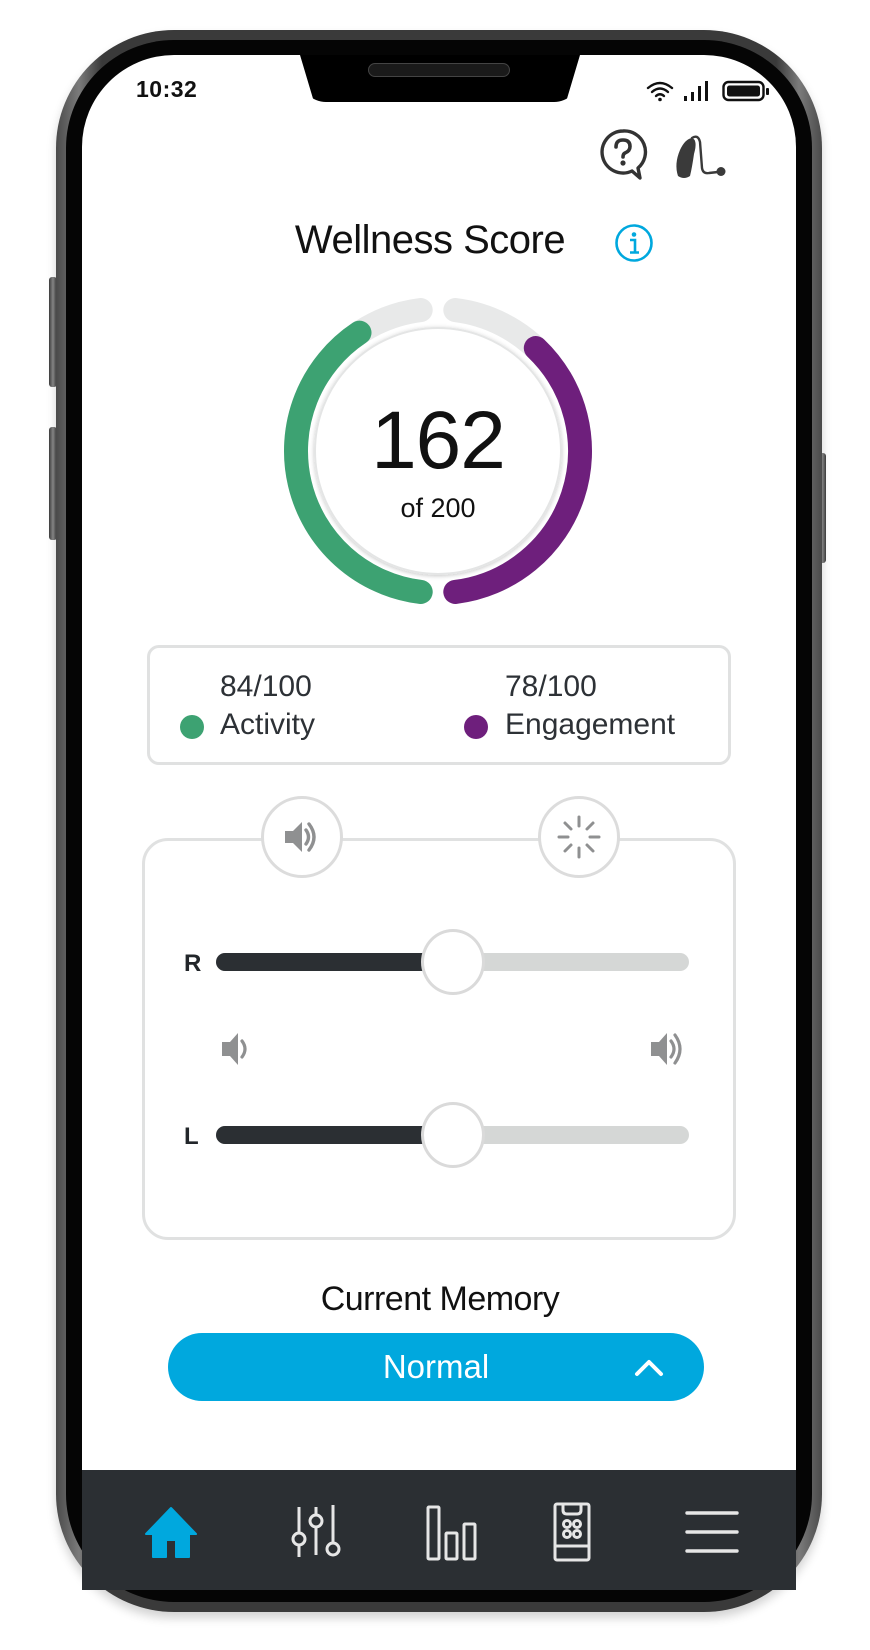 This screenshot has height=1650, width=870. I want to click on wifi-icon, so click(660, 91).